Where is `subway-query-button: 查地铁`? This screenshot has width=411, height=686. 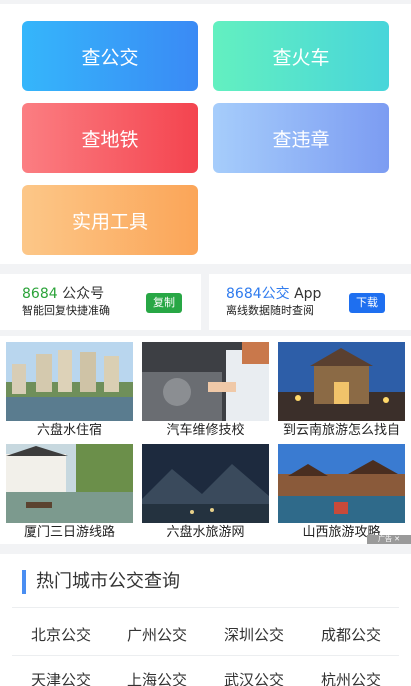 subway-query-button: 查地铁 is located at coordinates (110, 138).